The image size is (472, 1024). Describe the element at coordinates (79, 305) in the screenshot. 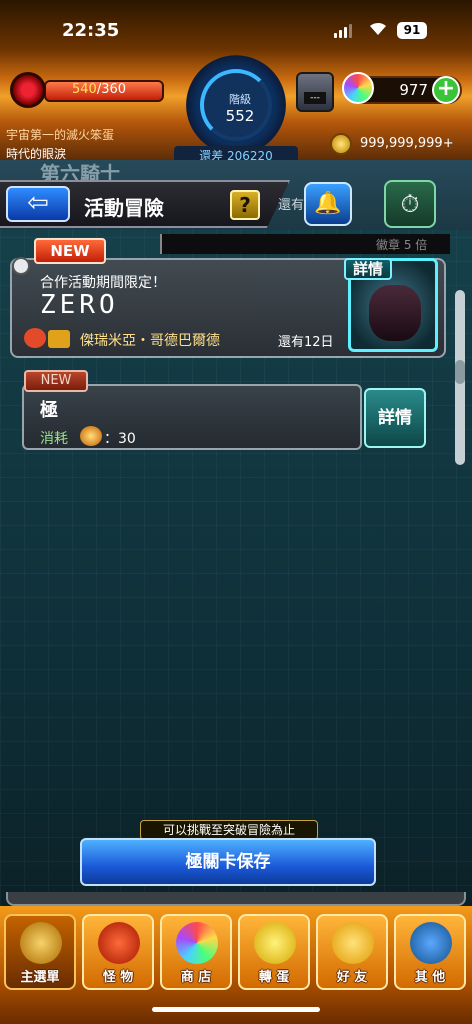

I see `event-name: ZERO` at that location.